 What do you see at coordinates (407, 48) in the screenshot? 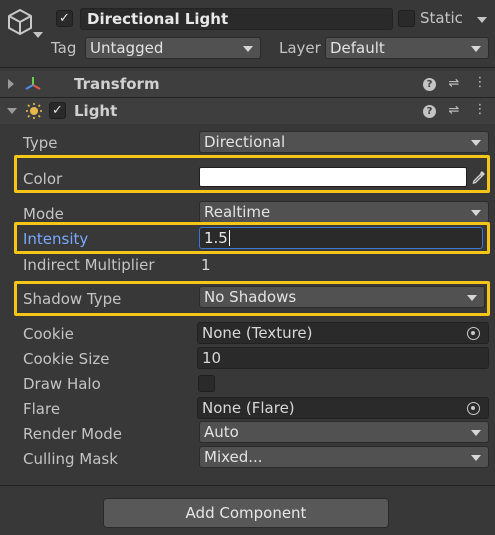
I see `layer-dropdown: Default` at bounding box center [407, 48].